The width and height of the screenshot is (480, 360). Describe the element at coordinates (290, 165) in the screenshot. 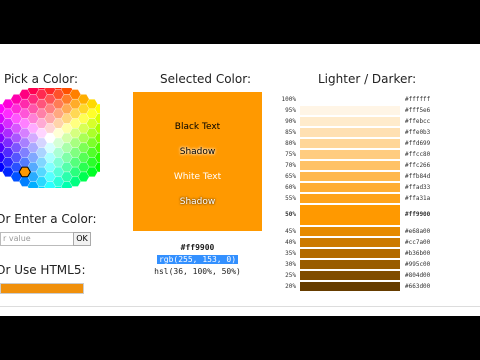

I see `shade-percent: 70%` at that location.